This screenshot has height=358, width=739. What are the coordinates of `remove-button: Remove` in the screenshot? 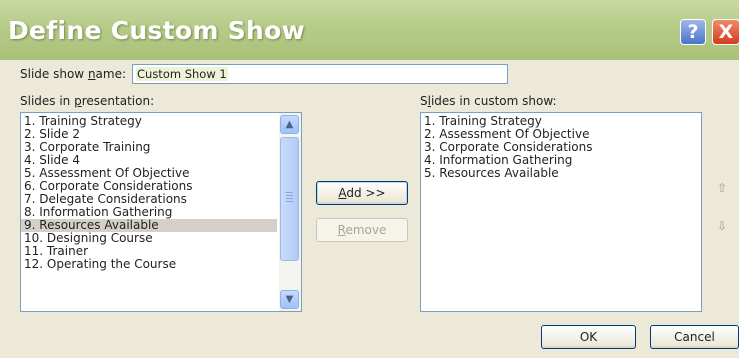 It's located at (362, 230).